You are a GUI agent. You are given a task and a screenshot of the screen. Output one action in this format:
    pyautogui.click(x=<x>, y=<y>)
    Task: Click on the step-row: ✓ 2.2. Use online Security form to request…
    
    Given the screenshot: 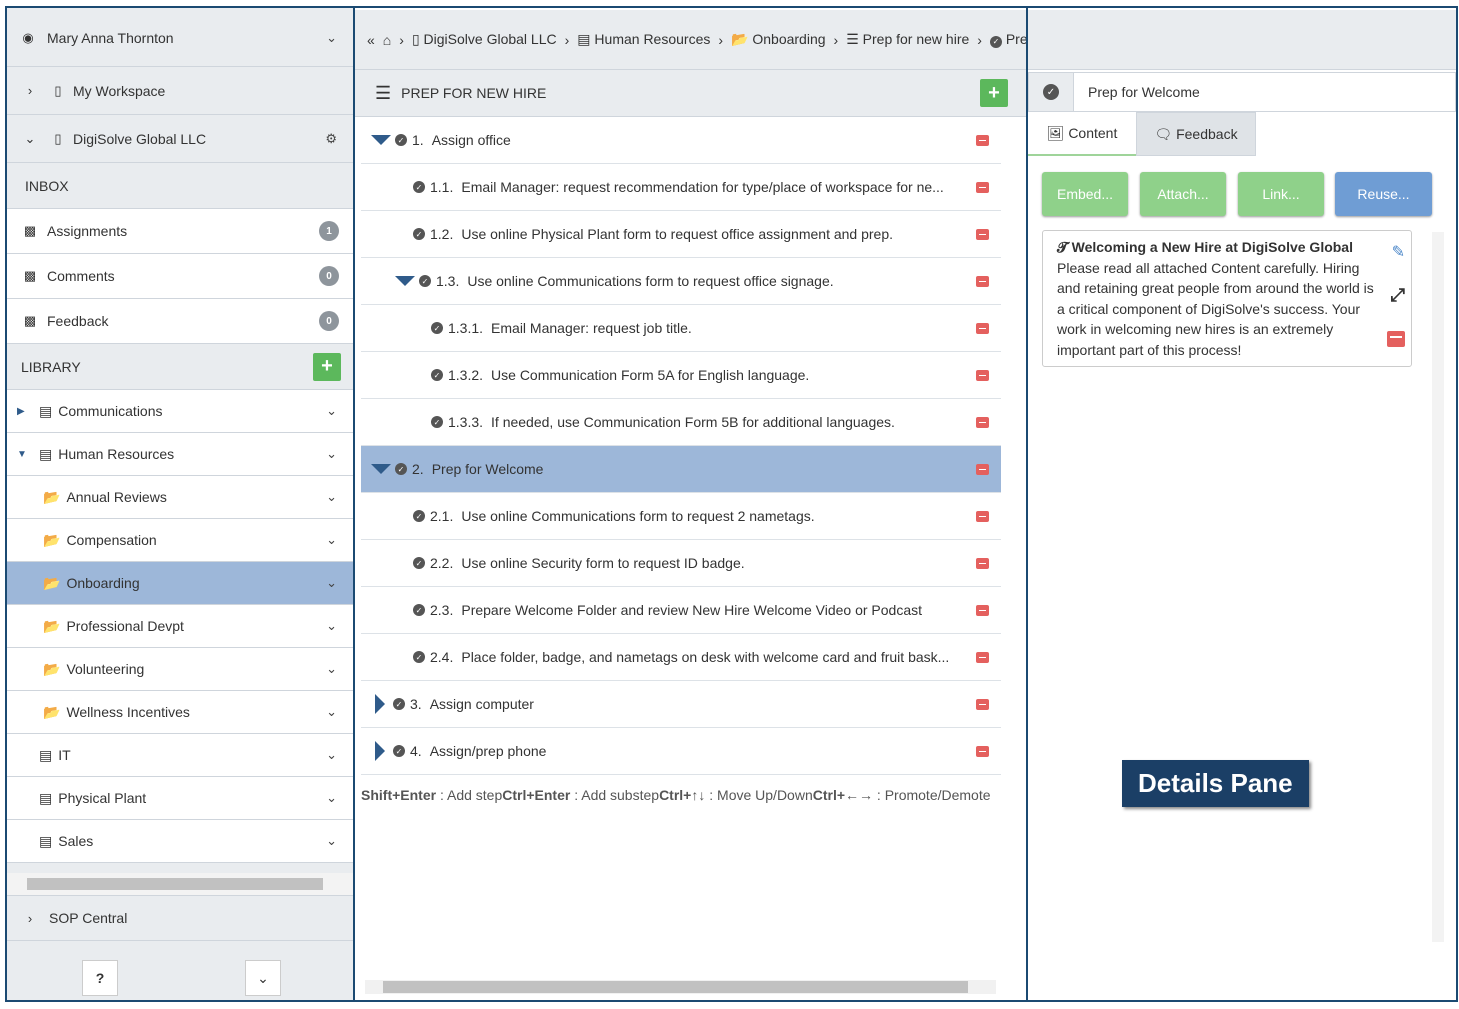 What is the action you would take?
    pyautogui.click(x=681, y=563)
    